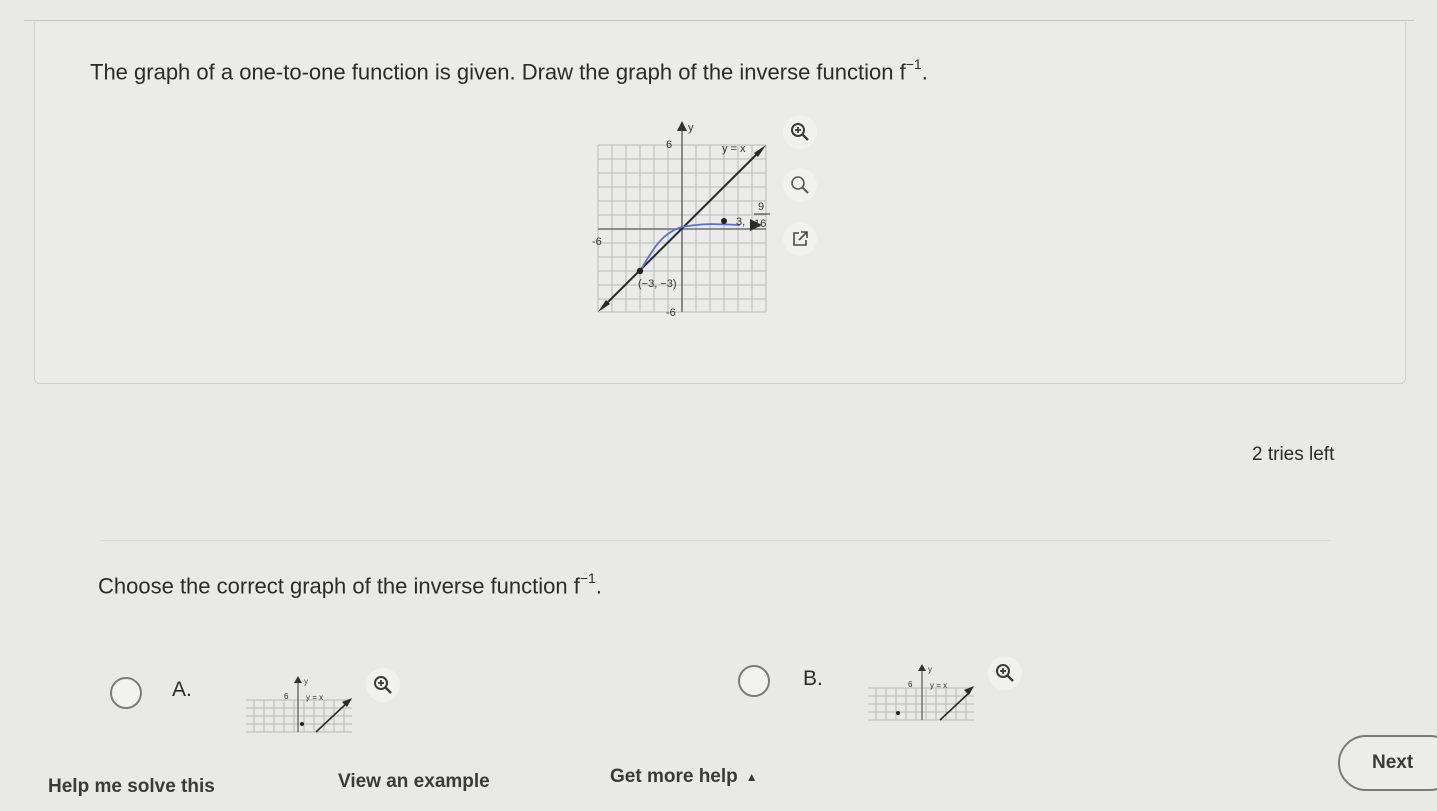 The width and height of the screenshot is (1437, 811). I want to click on option-a-line-label: y = x, so click(314, 697).